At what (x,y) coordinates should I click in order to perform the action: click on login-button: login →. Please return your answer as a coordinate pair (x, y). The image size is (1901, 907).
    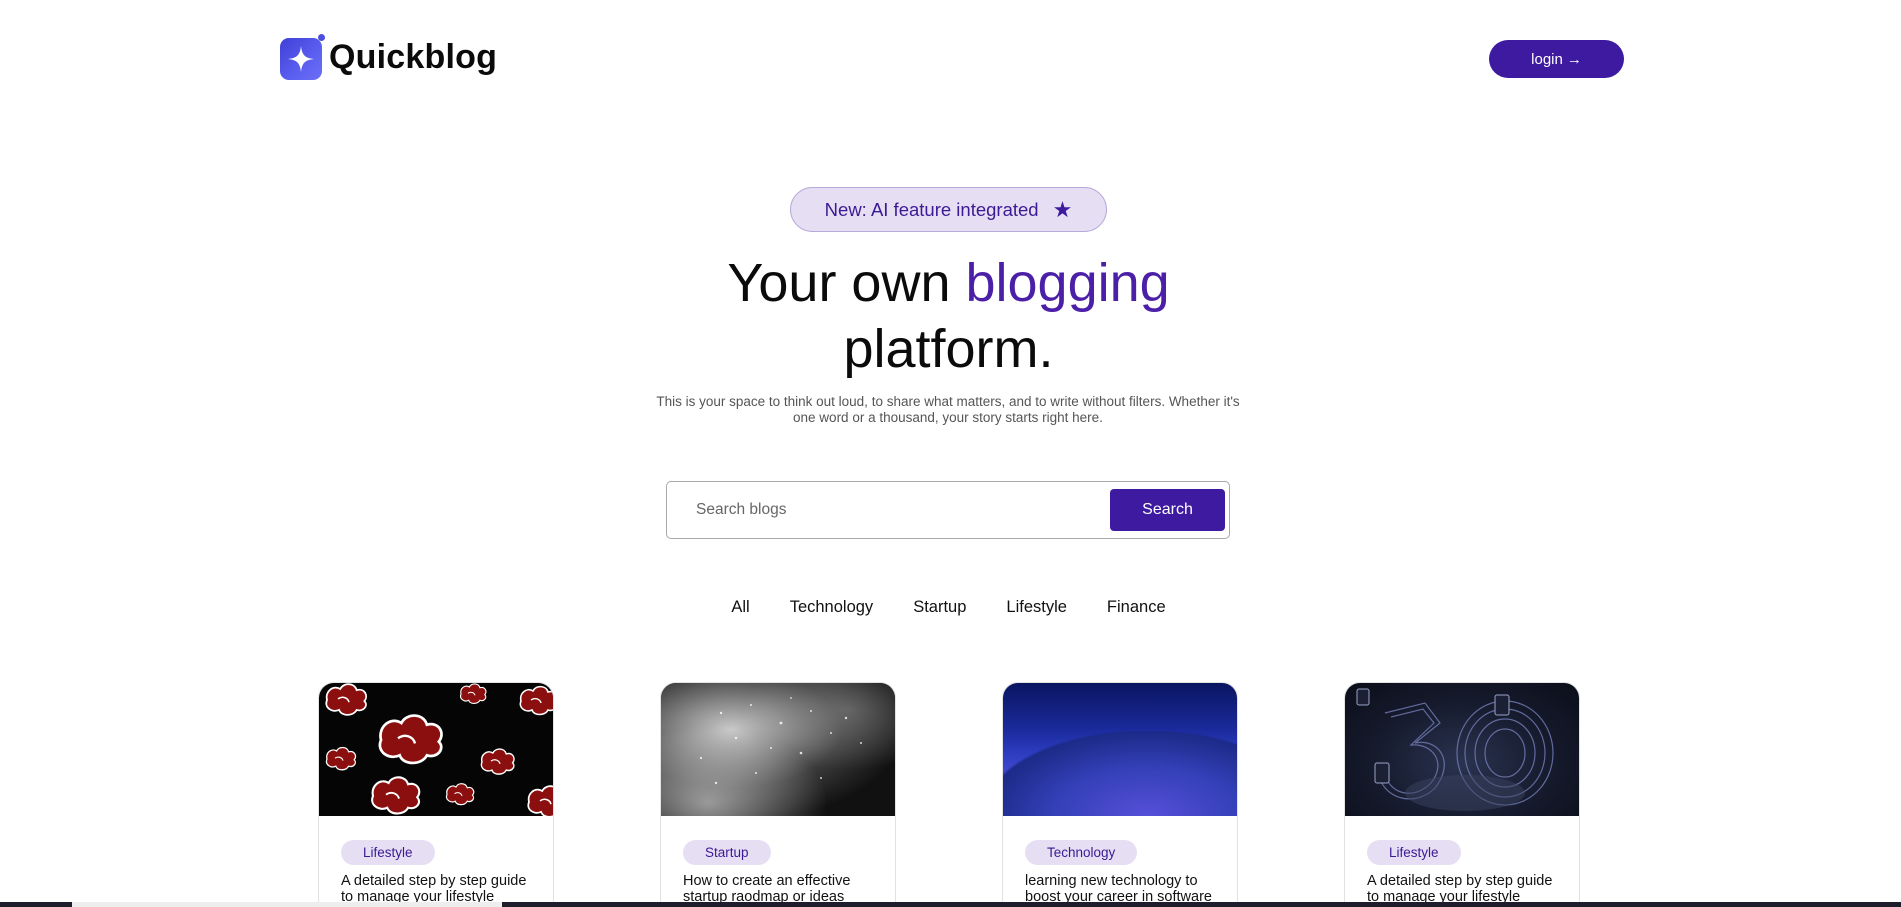
    Looking at the image, I should click on (1556, 59).